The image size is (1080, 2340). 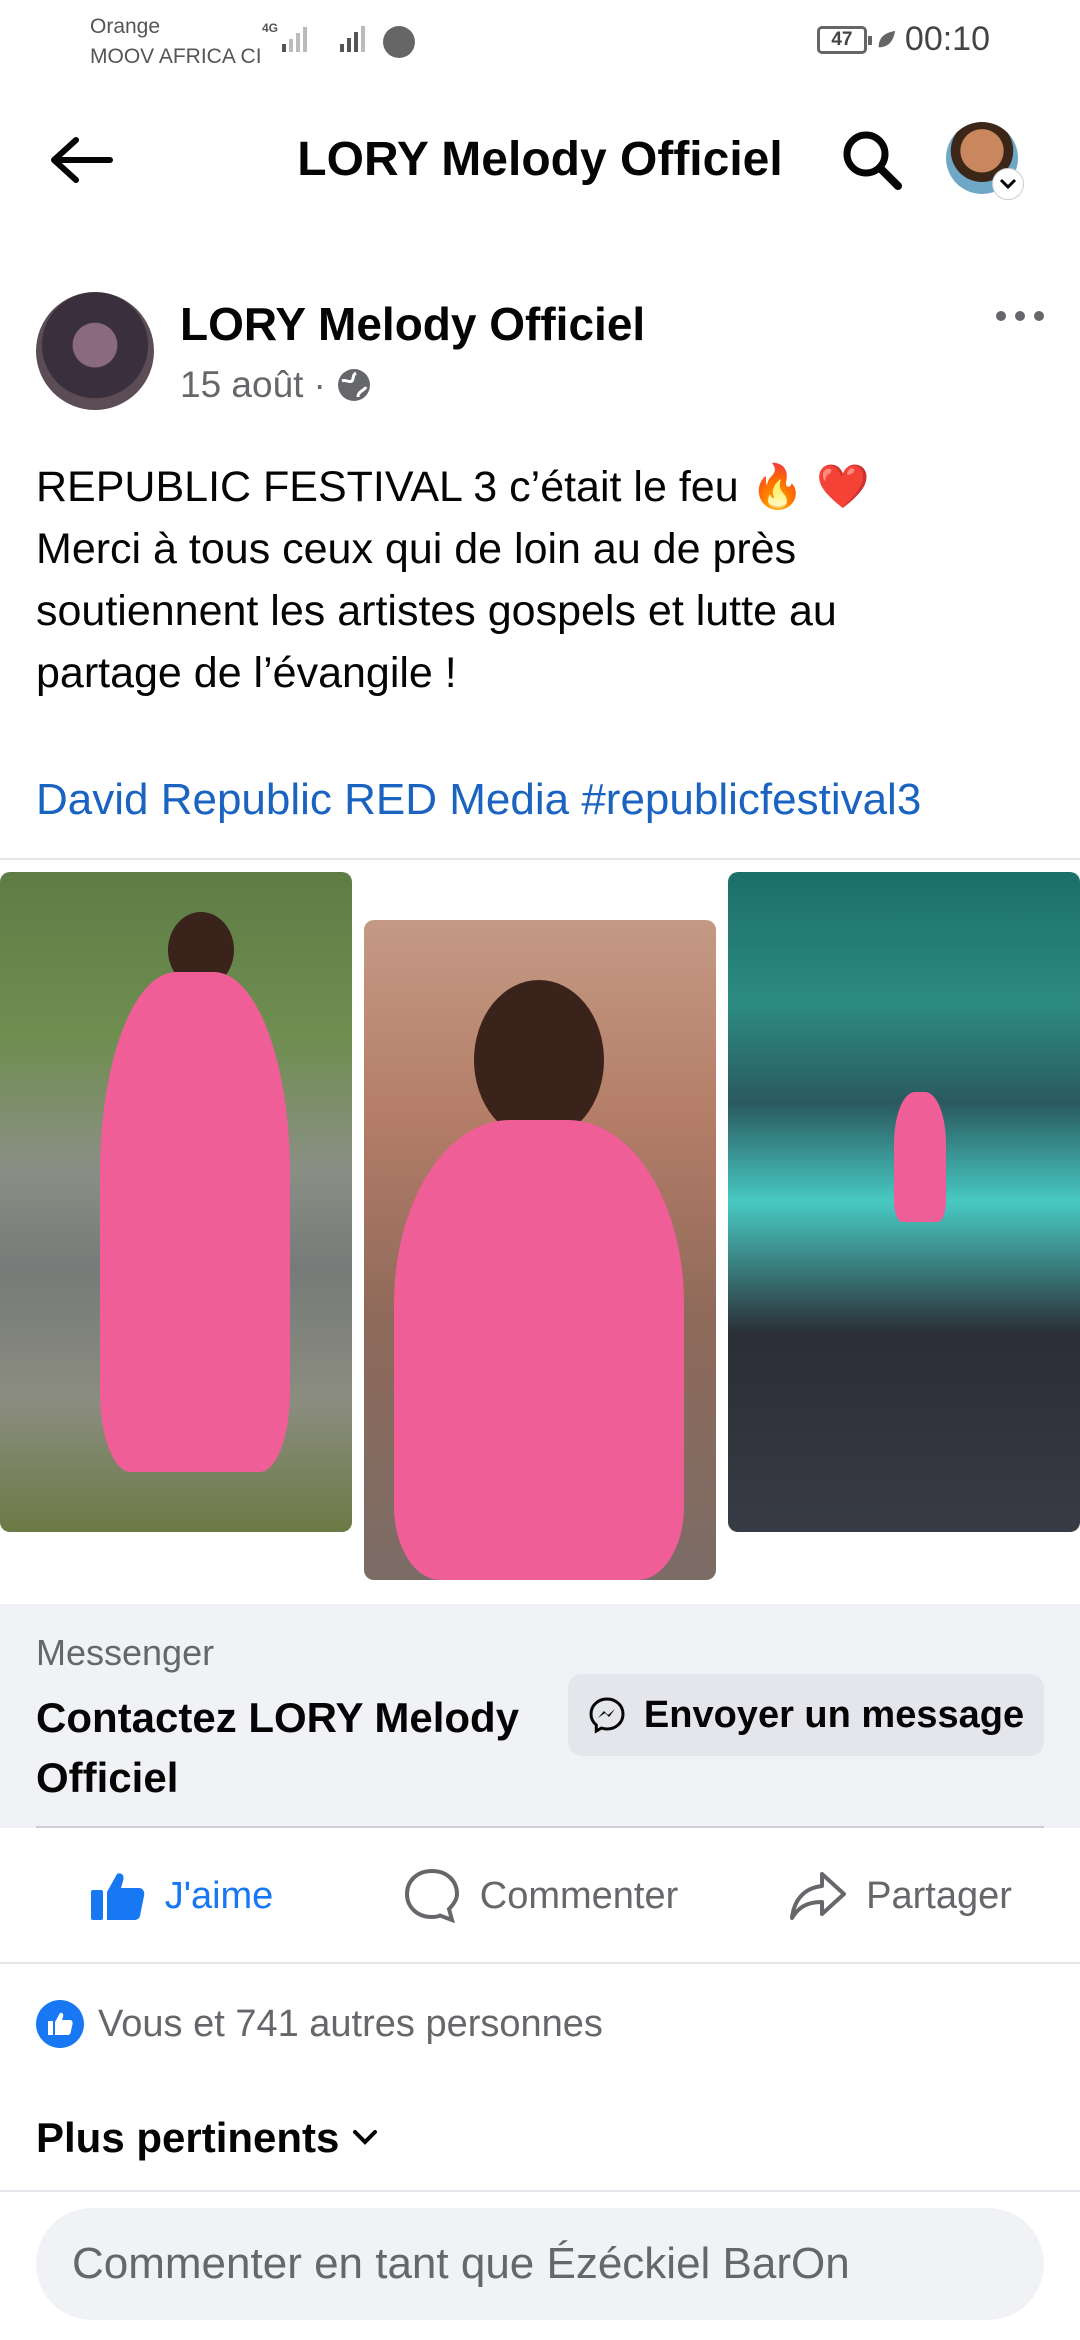 What do you see at coordinates (246, 673) in the screenshot?
I see `post-text-line: partage de l’évangile !` at bounding box center [246, 673].